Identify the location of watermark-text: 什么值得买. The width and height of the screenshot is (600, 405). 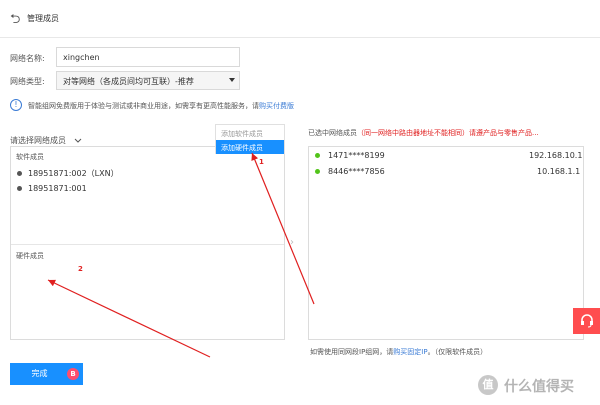
(539, 387).